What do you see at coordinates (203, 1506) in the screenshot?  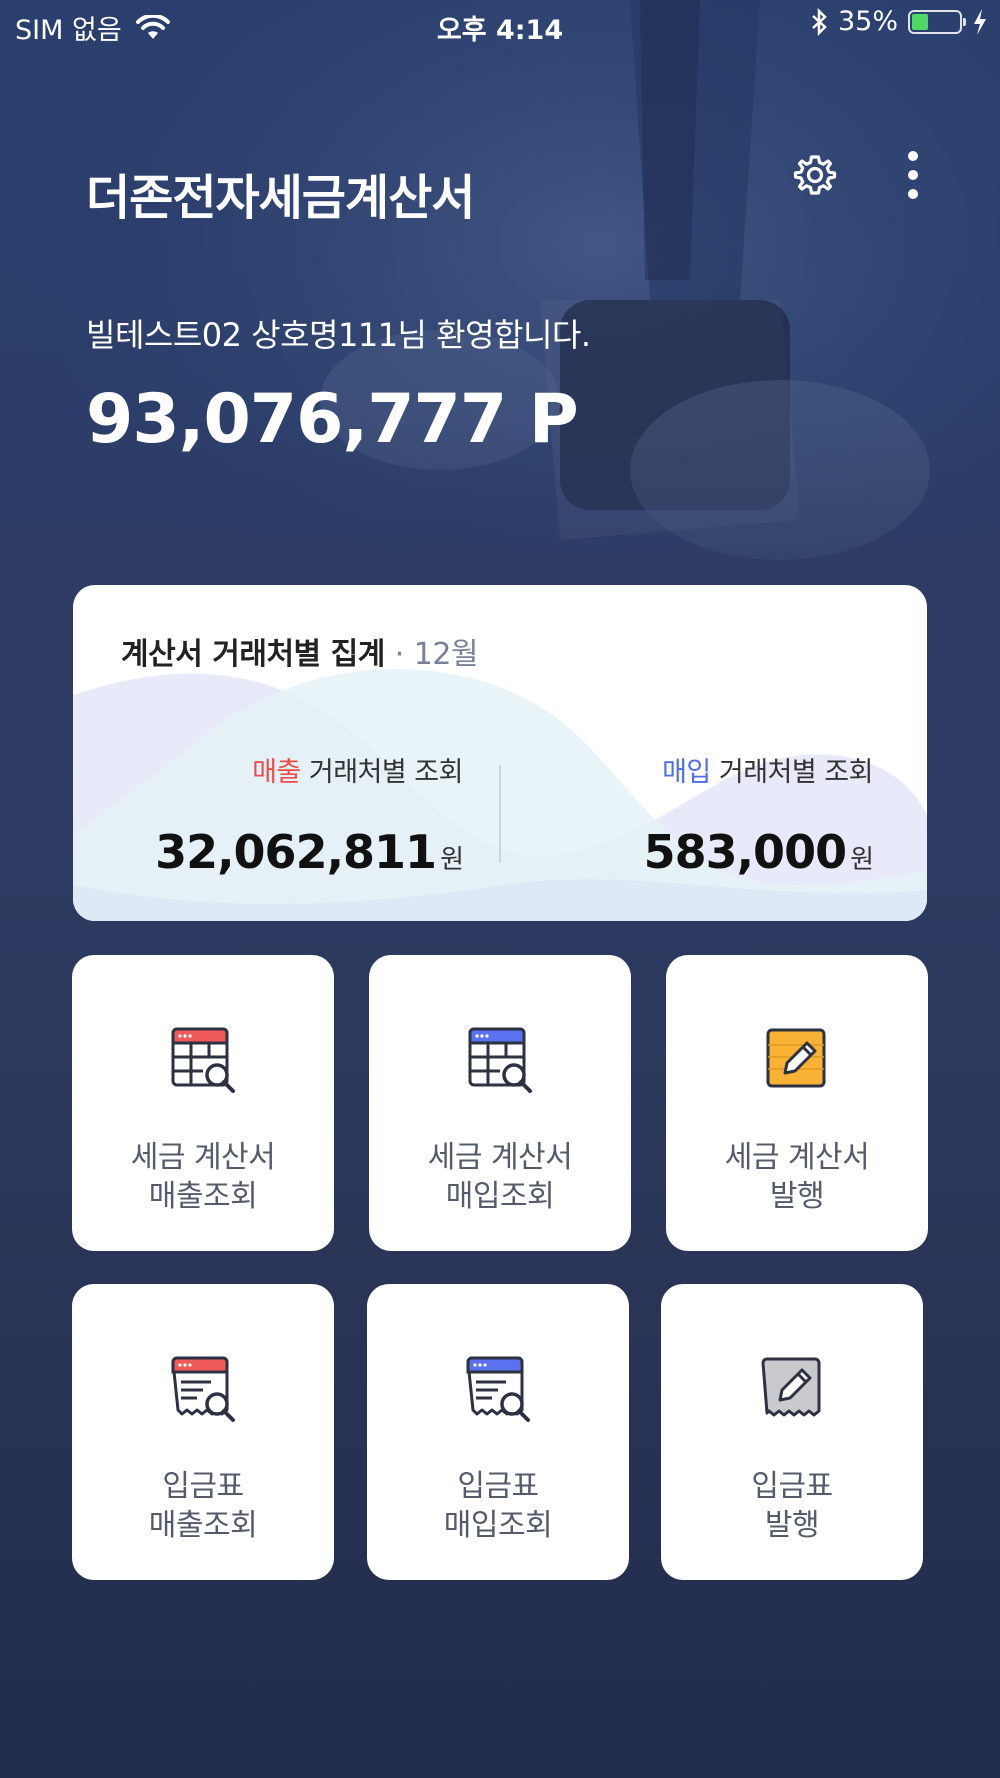 I see `tile-label: 입금표 매출조회` at bounding box center [203, 1506].